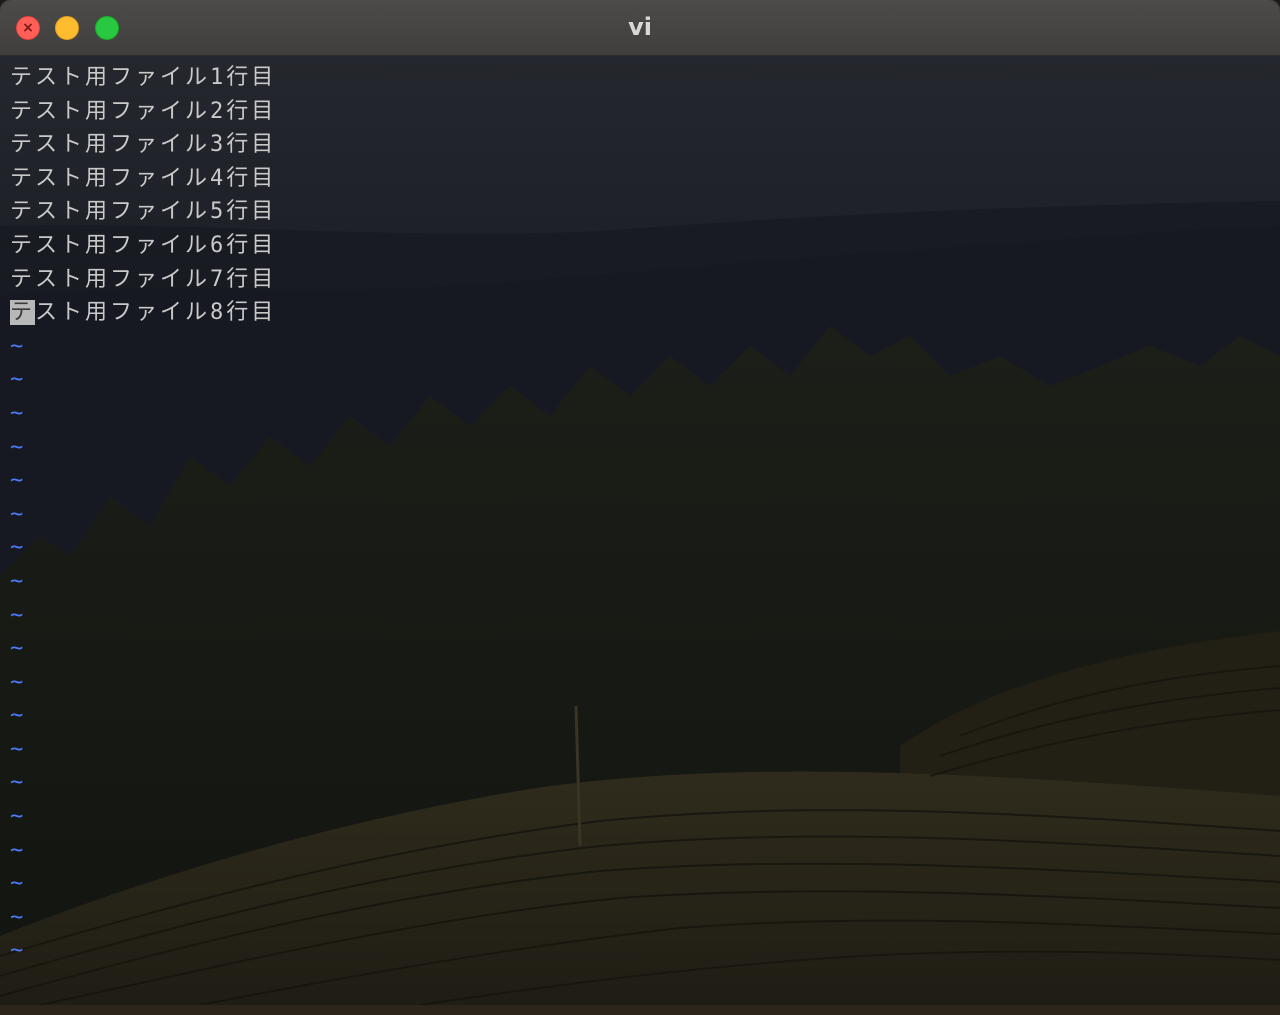 The height and width of the screenshot is (1015, 1280). I want to click on close-icon: ×, so click(28, 28).